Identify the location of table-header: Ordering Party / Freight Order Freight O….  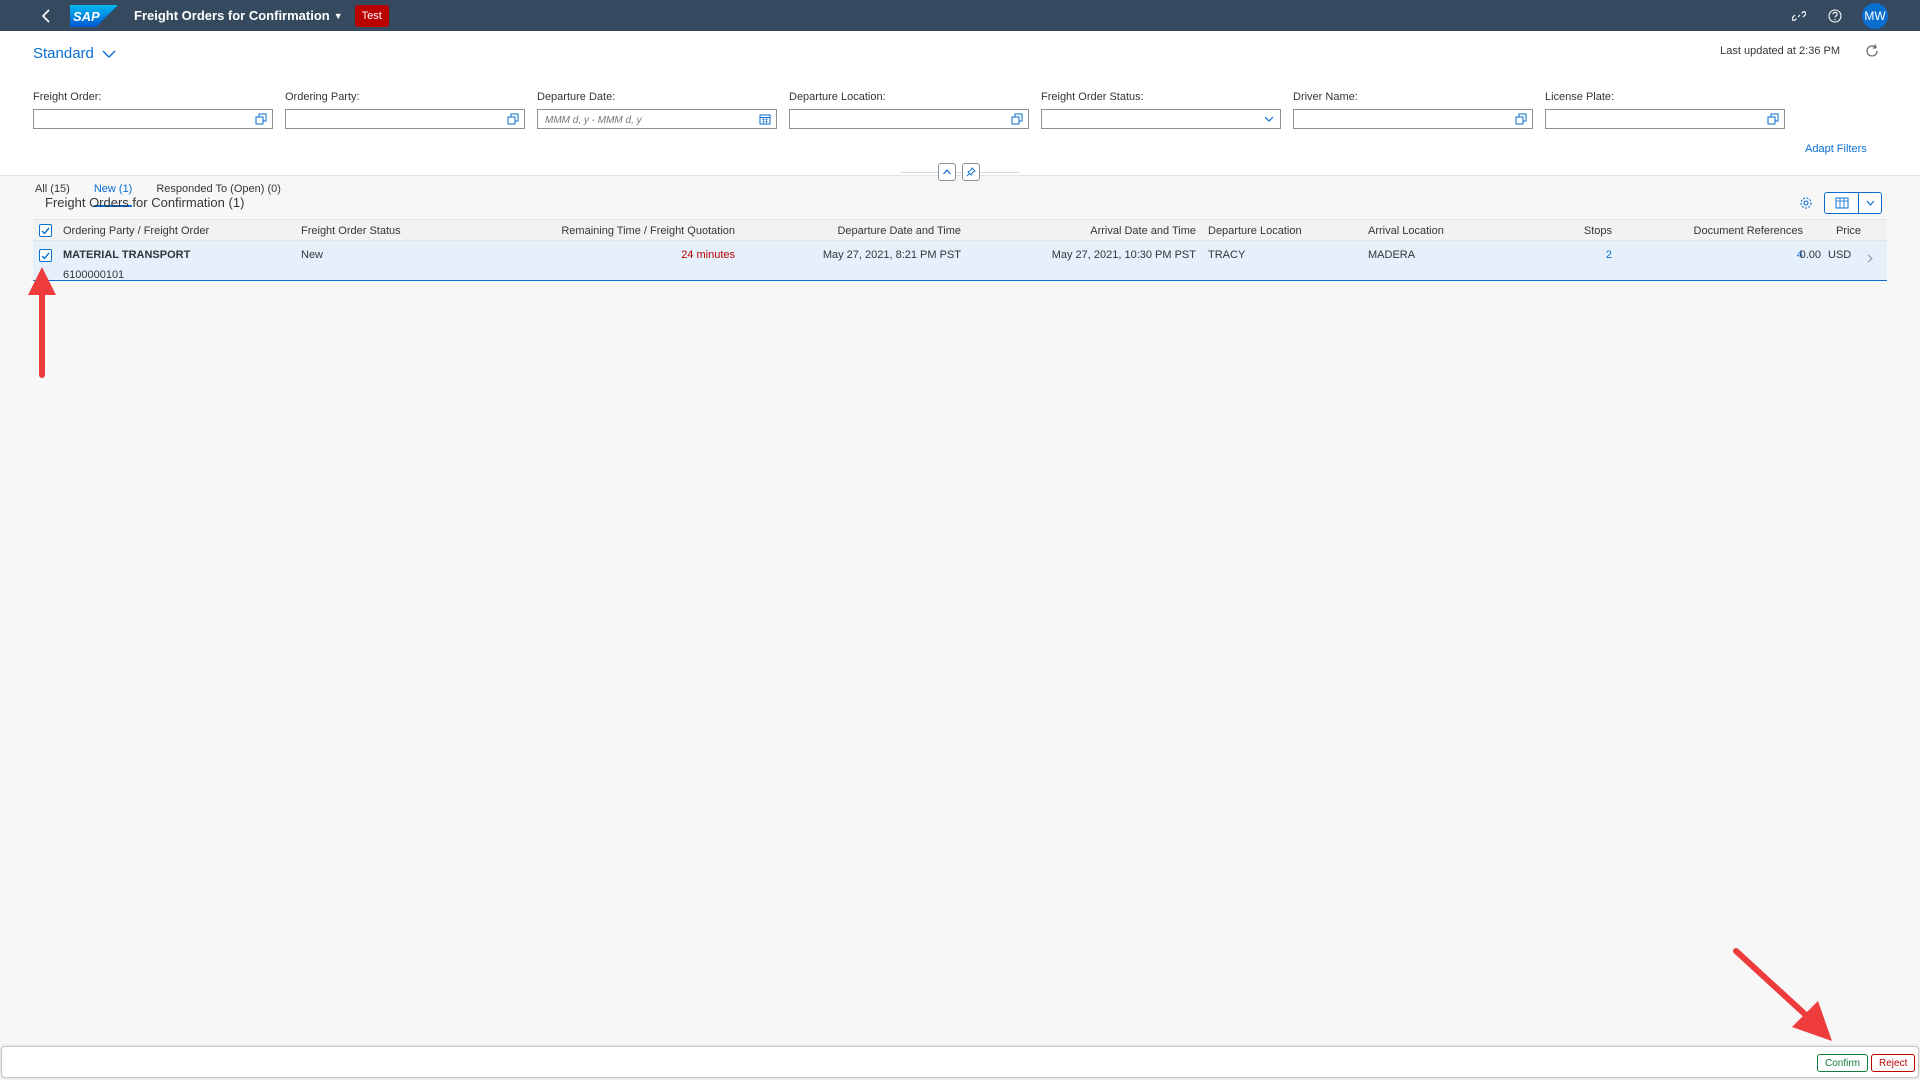
(960, 230).